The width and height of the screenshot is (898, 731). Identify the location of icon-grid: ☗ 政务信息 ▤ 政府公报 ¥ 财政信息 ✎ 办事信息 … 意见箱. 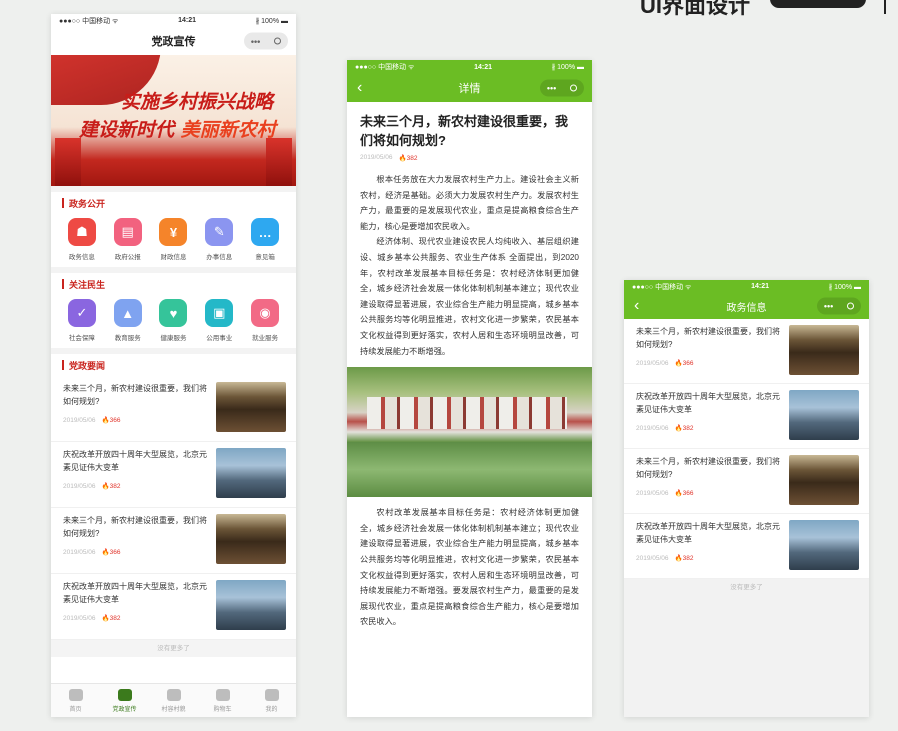
(173, 240).